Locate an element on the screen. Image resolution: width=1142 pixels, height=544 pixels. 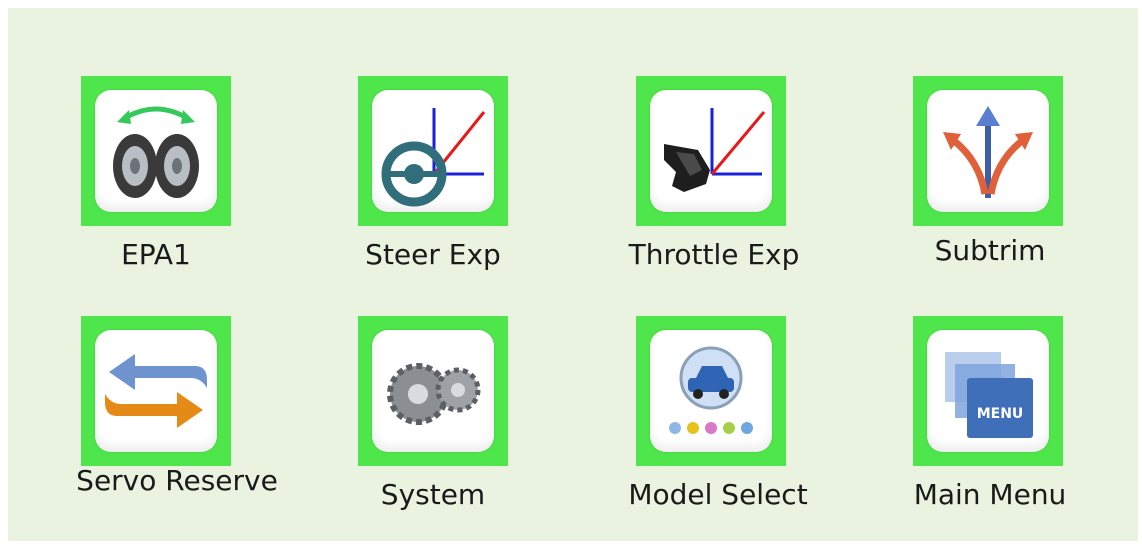
steer-exp-card is located at coordinates (433, 151).